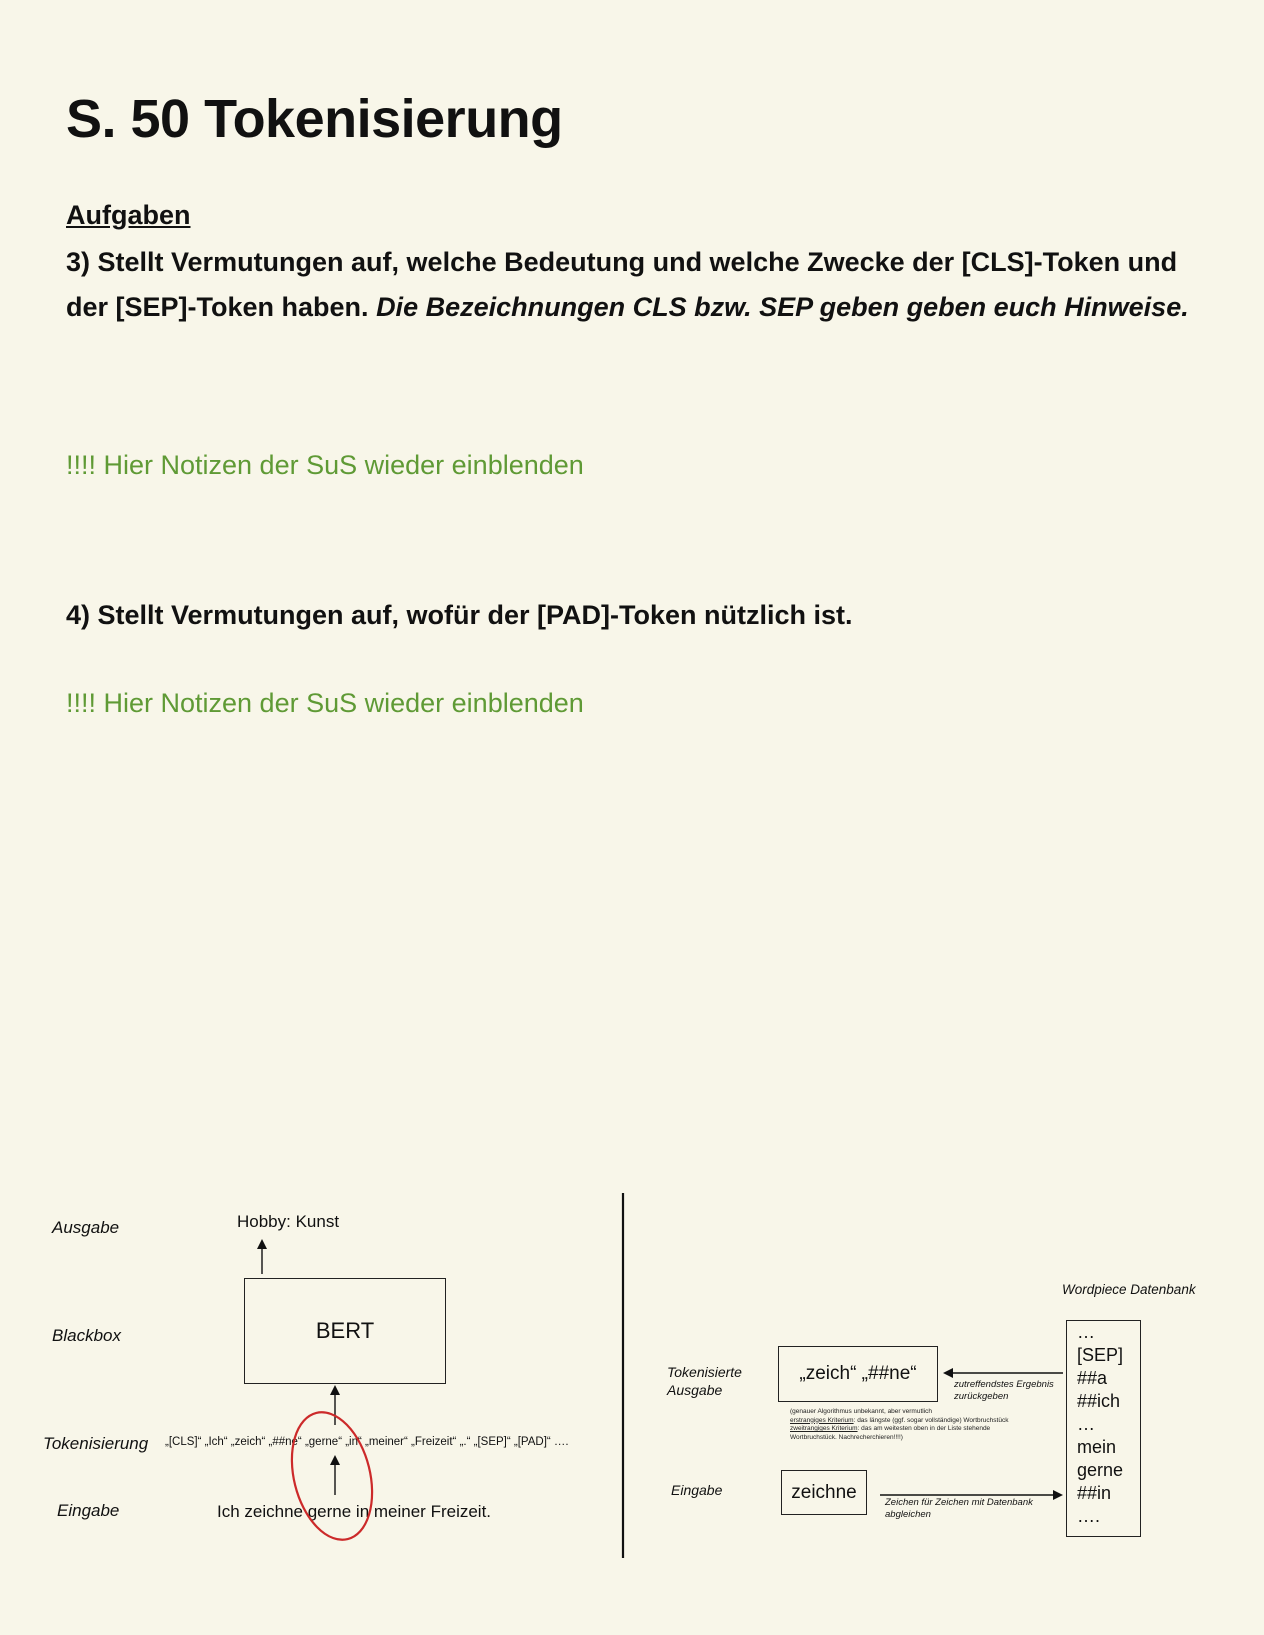 The height and width of the screenshot is (1635, 1264). What do you see at coordinates (332, 1476) in the screenshot?
I see `highlight-ellipse` at bounding box center [332, 1476].